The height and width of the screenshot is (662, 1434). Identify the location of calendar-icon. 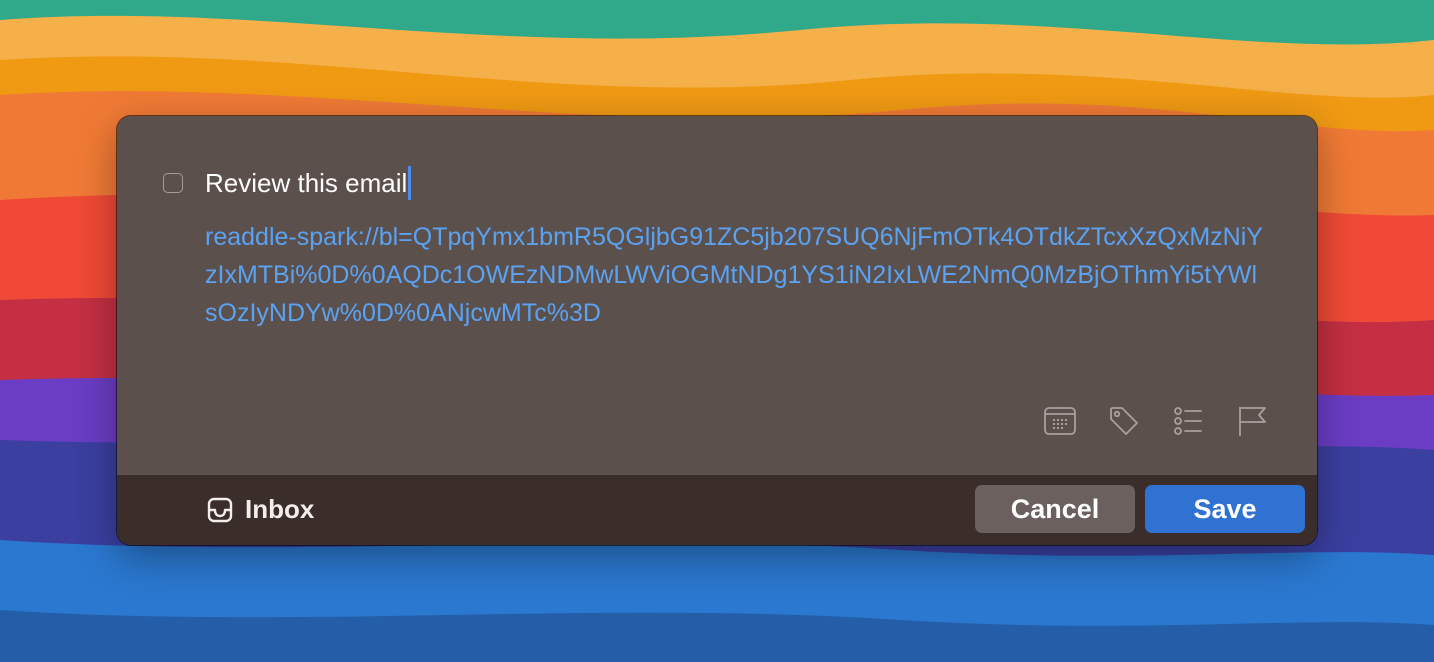
(1060, 421).